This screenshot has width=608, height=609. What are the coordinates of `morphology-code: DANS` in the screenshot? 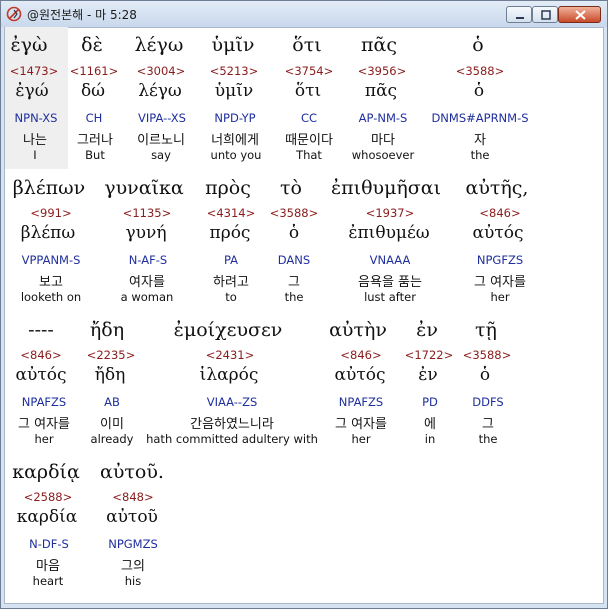 It's located at (294, 260).